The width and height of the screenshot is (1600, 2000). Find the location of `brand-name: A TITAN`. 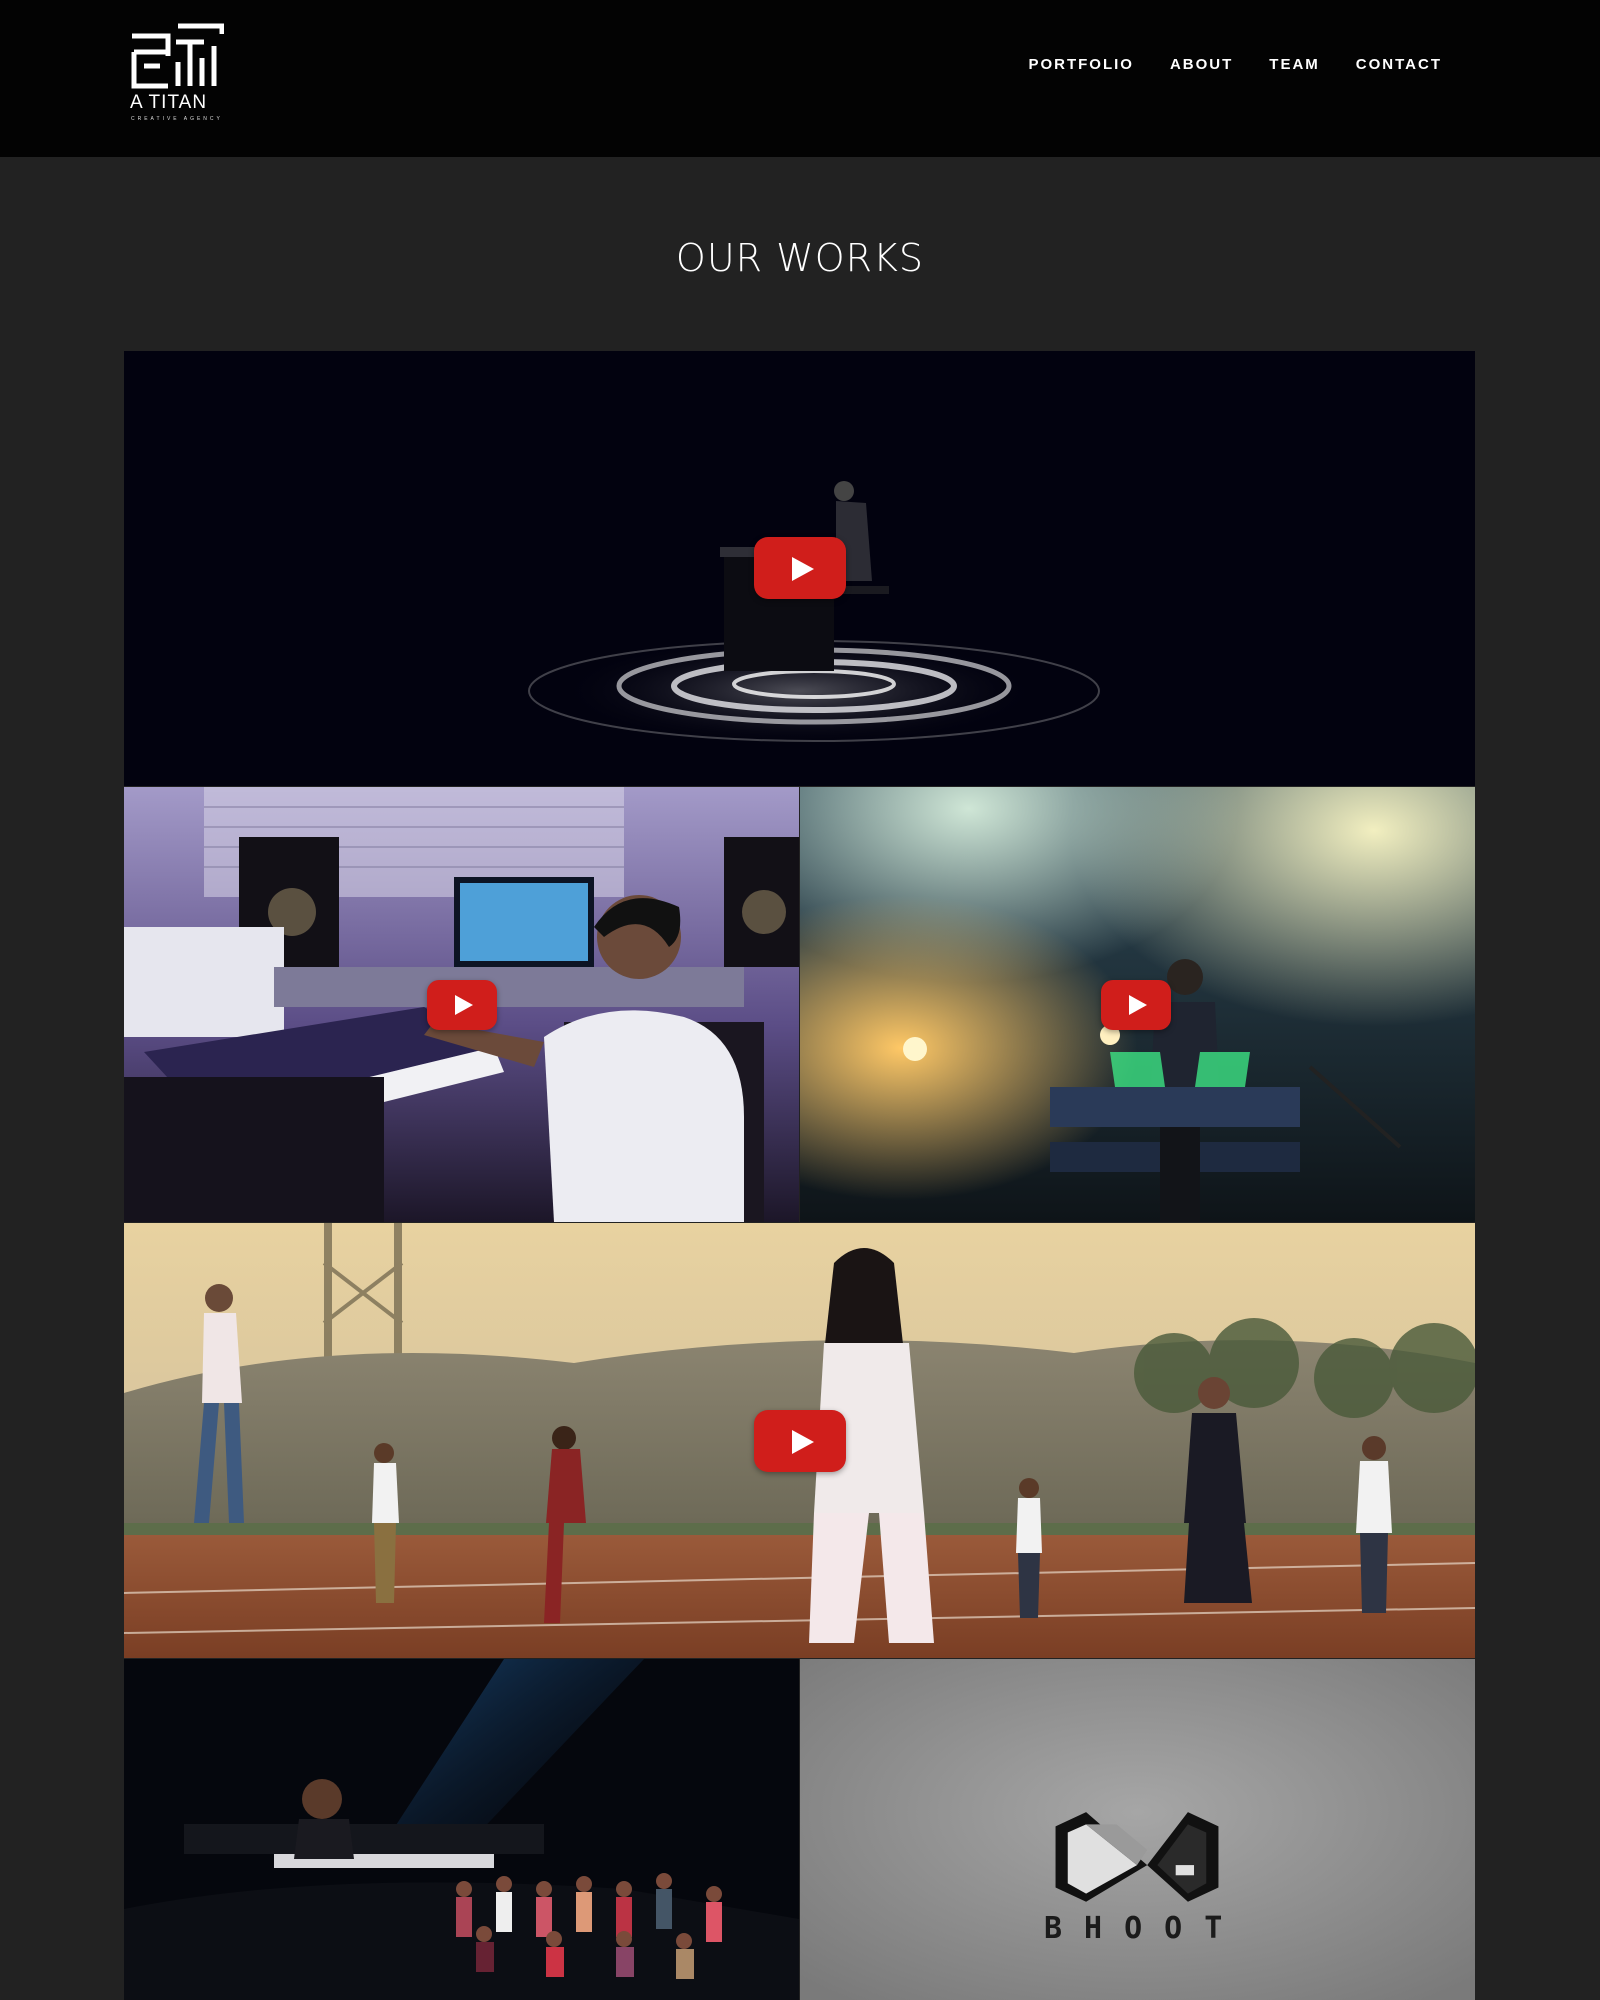

brand-name: A TITAN is located at coordinates (169, 102).